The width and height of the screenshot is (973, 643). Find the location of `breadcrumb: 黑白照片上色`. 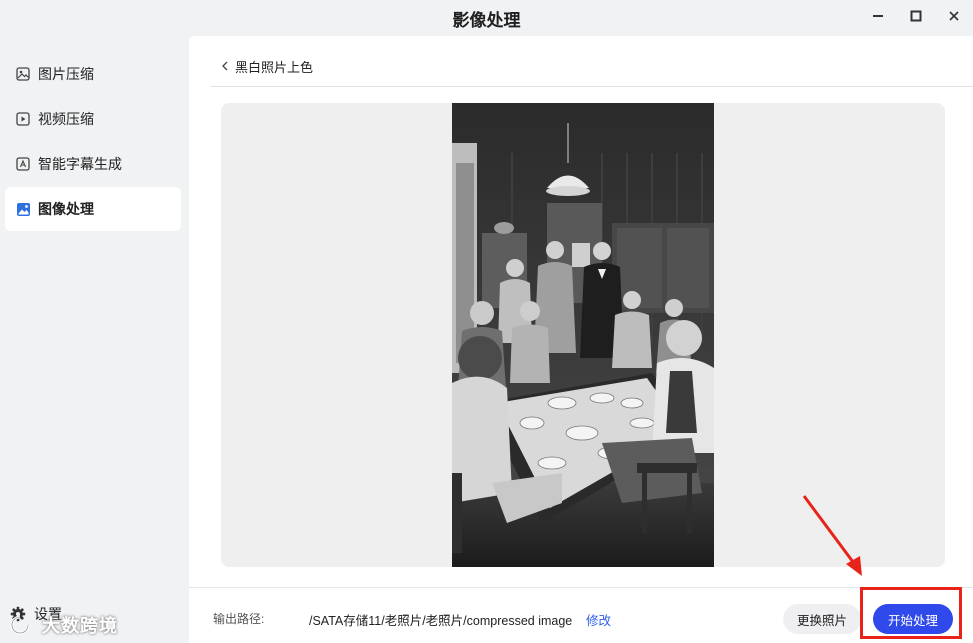

breadcrumb: 黑白照片上色 is located at coordinates (266, 66).